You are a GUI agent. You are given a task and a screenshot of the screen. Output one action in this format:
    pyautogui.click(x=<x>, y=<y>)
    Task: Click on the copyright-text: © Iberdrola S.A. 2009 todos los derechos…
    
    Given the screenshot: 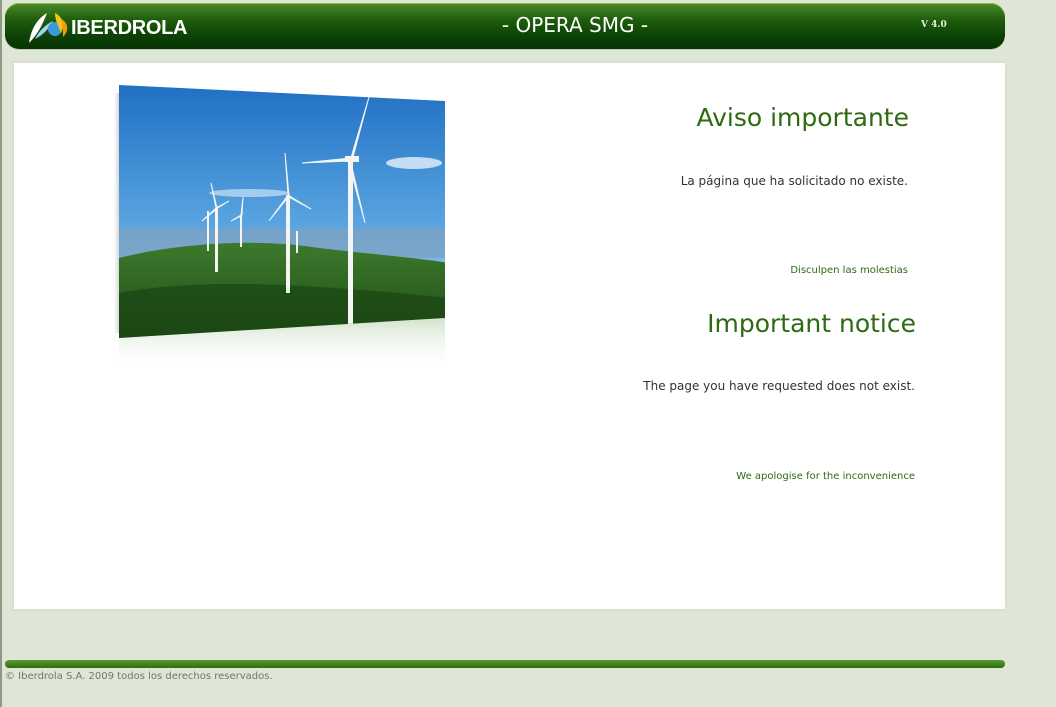 What is the action you would take?
    pyautogui.click(x=139, y=676)
    